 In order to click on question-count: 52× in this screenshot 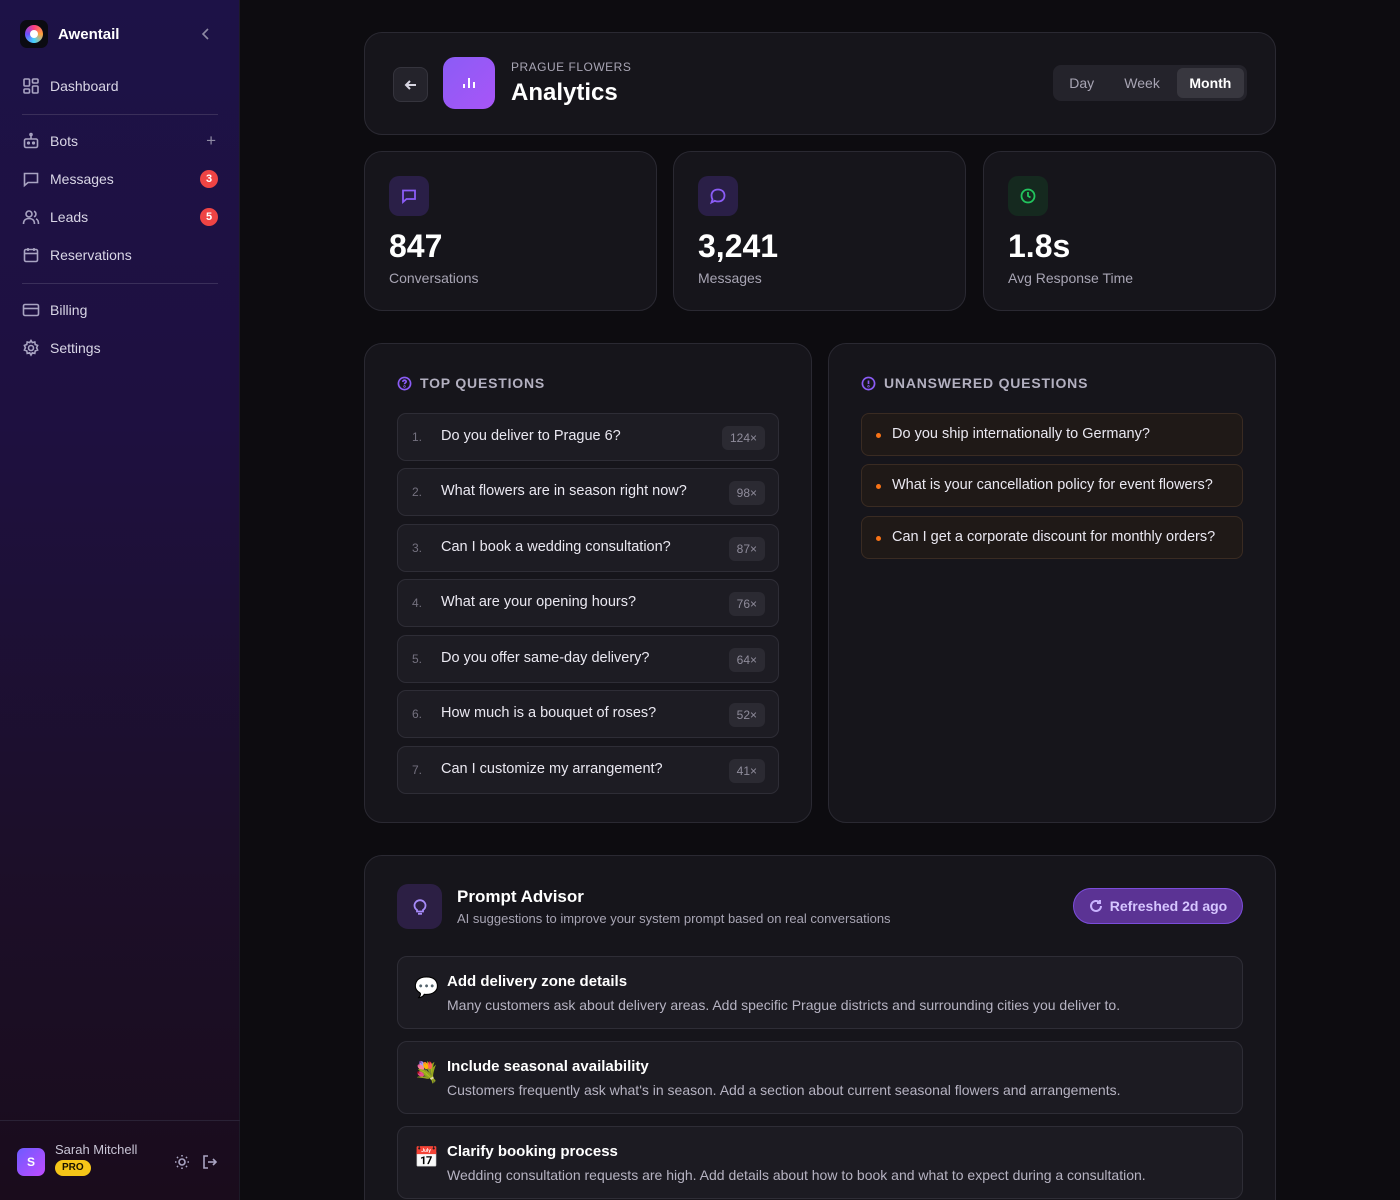, I will do `click(746, 715)`.